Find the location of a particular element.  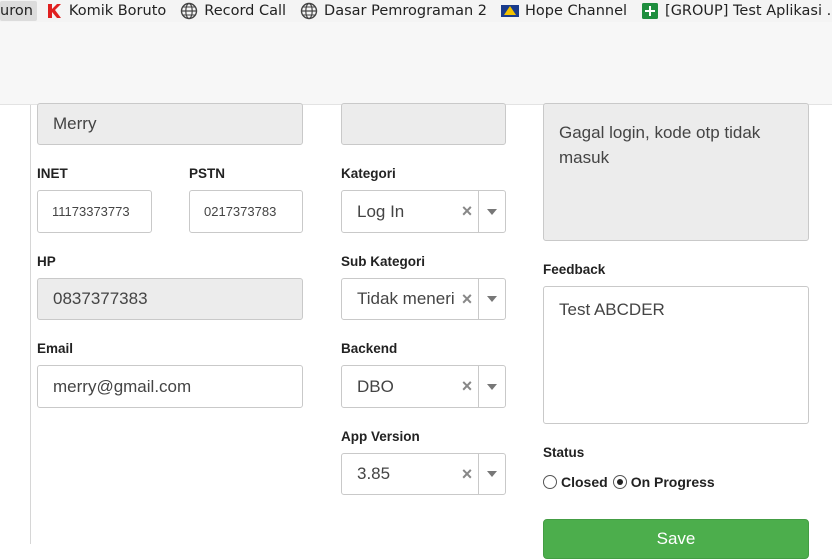

status-closed-radio is located at coordinates (550, 482).